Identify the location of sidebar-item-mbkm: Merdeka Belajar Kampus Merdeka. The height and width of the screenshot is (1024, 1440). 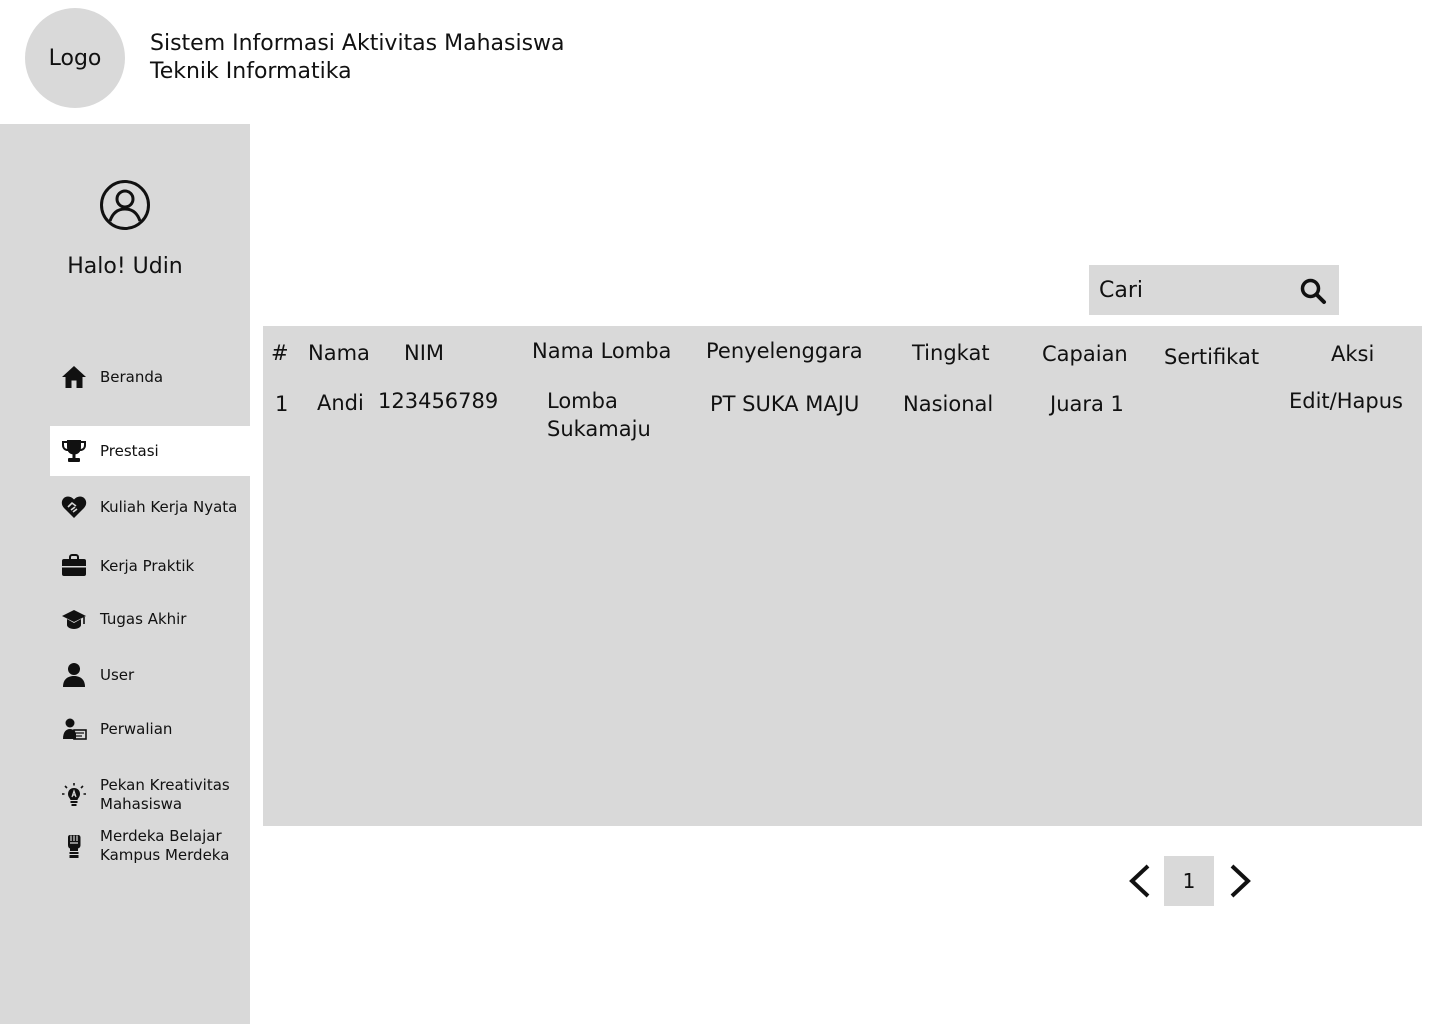
(150, 846).